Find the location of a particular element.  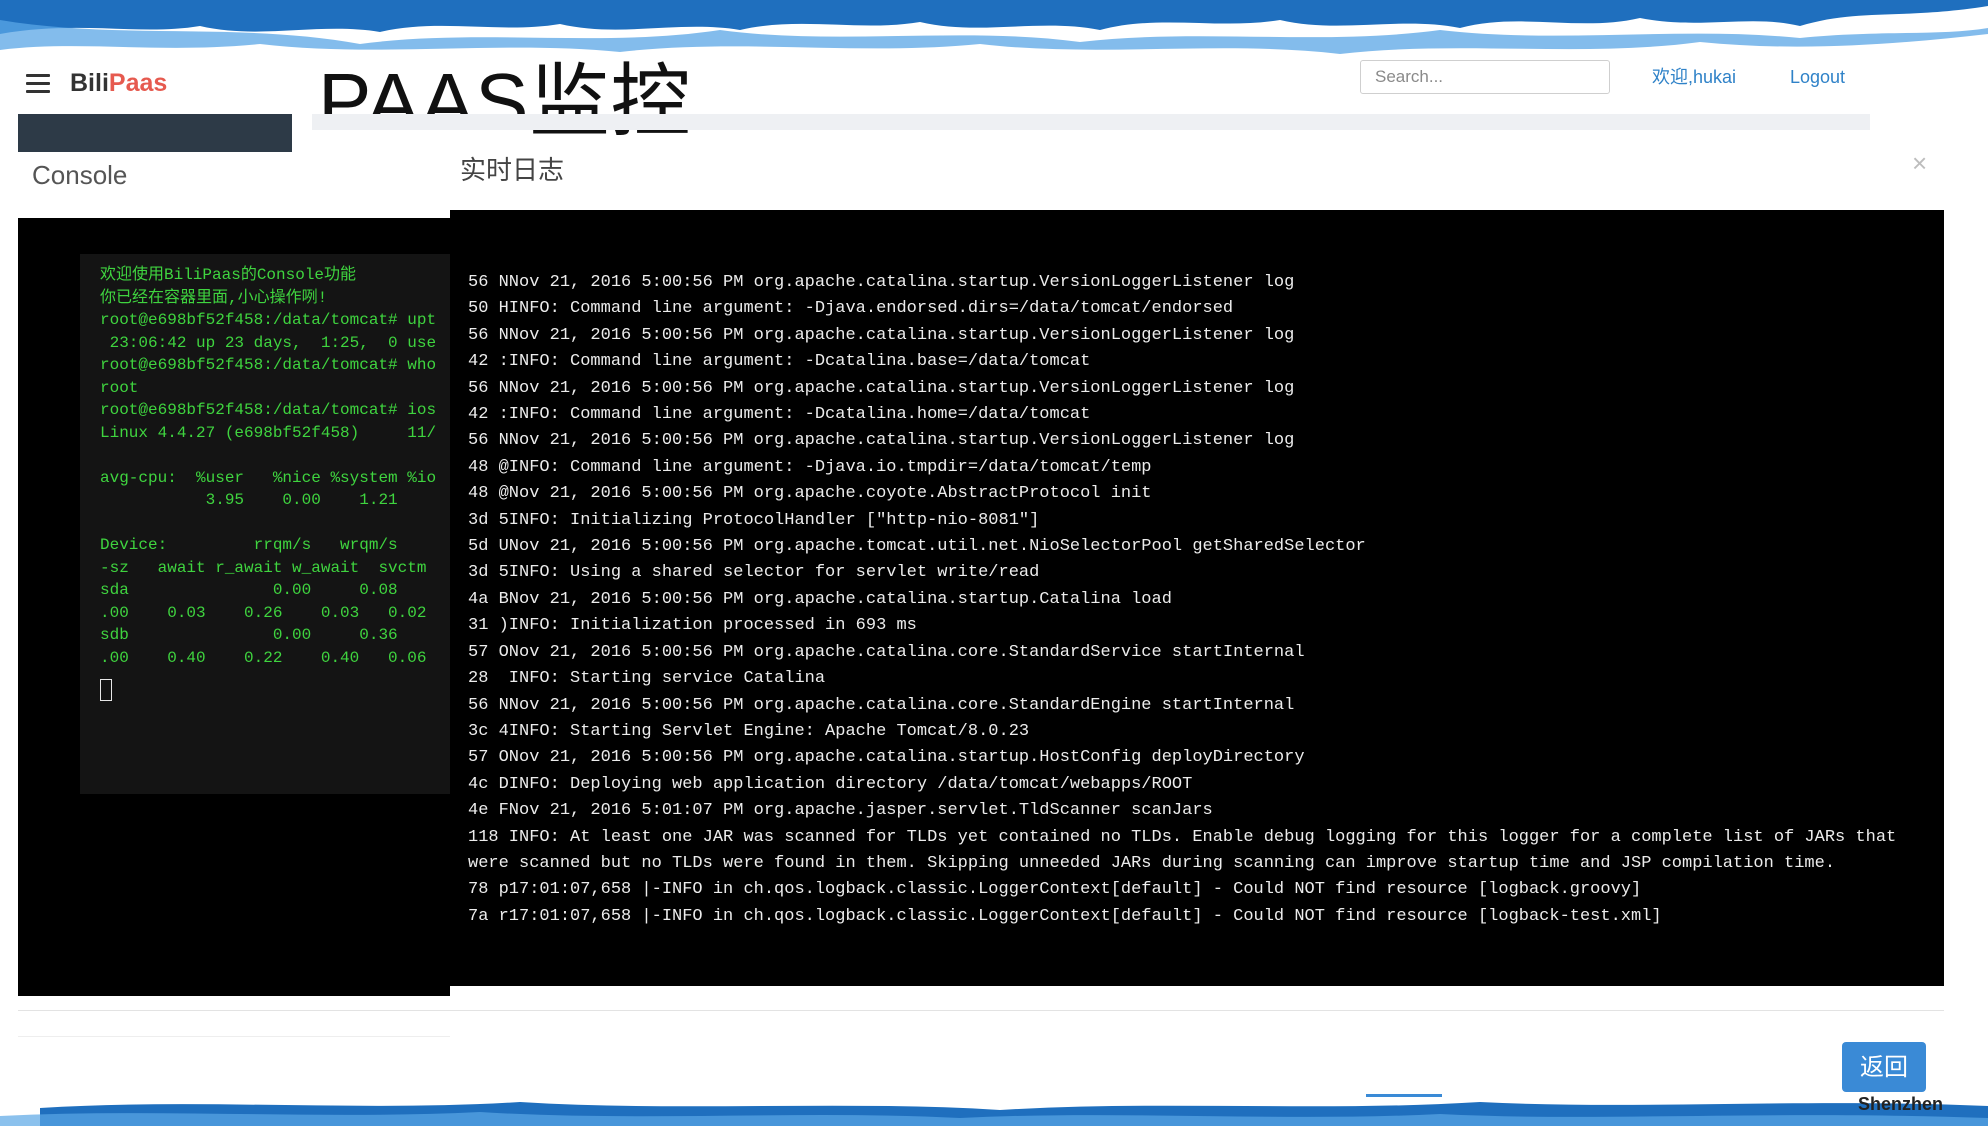

brand-logo: BiliPaas is located at coordinates (118, 83).